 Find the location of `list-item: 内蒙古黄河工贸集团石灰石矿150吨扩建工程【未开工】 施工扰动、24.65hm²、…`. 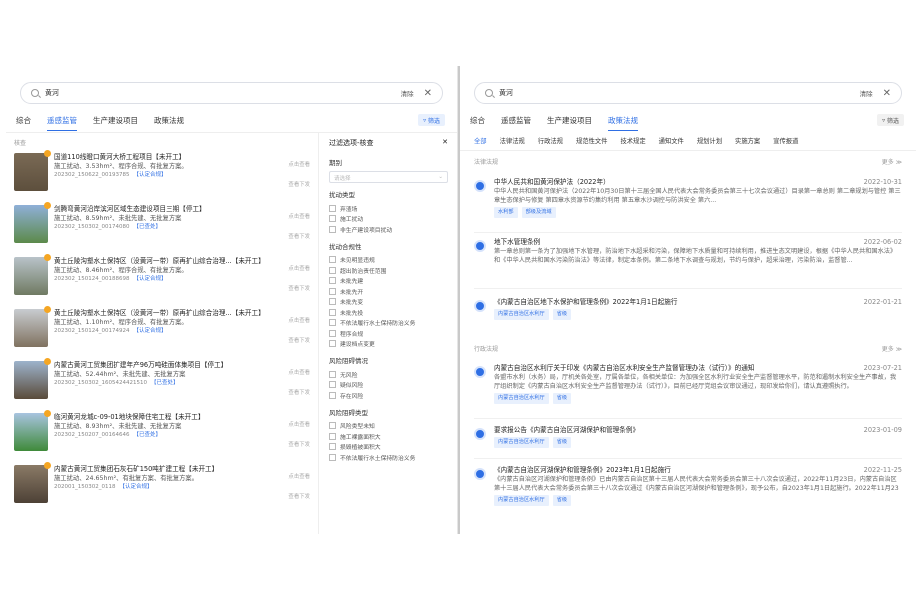

list-item: 内蒙古黄河工贸集团石灰石矿150吨扩建工程【未开工】 施工扰动、24.65hm²、… is located at coordinates (162, 489).